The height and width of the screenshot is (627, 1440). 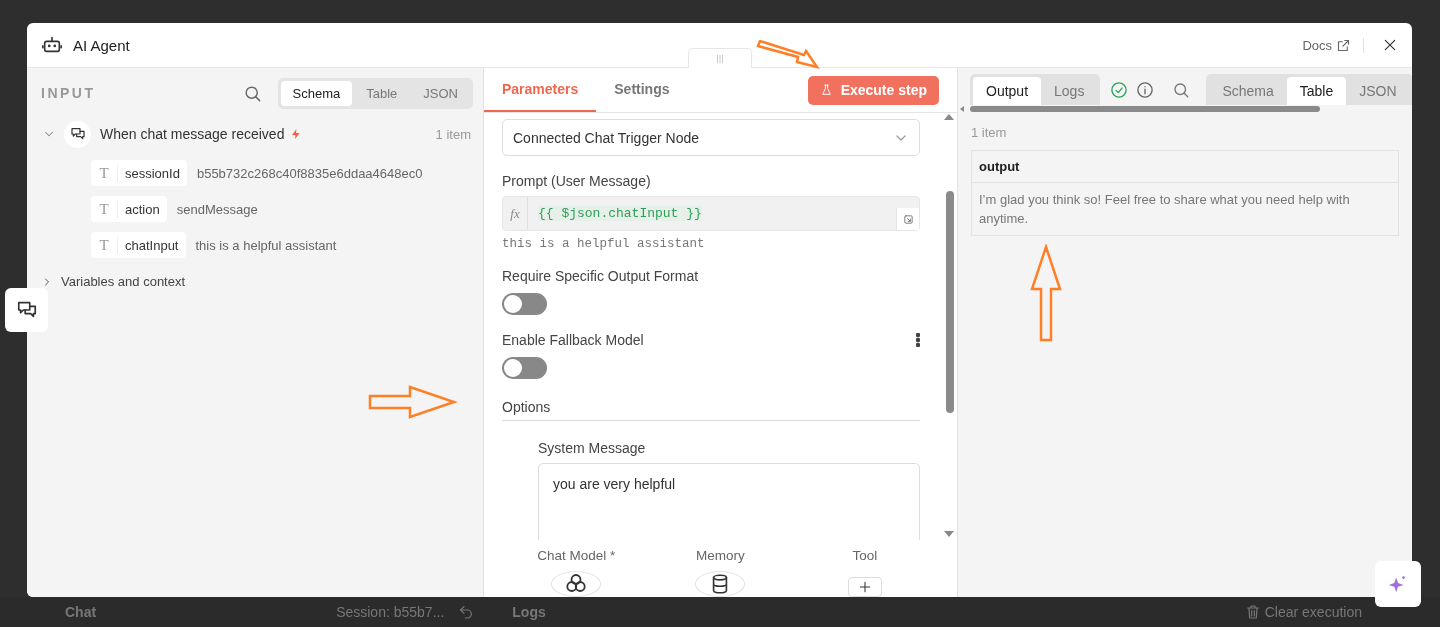 What do you see at coordinates (873, 90) in the screenshot?
I see `execute-step-button: Execute step` at bounding box center [873, 90].